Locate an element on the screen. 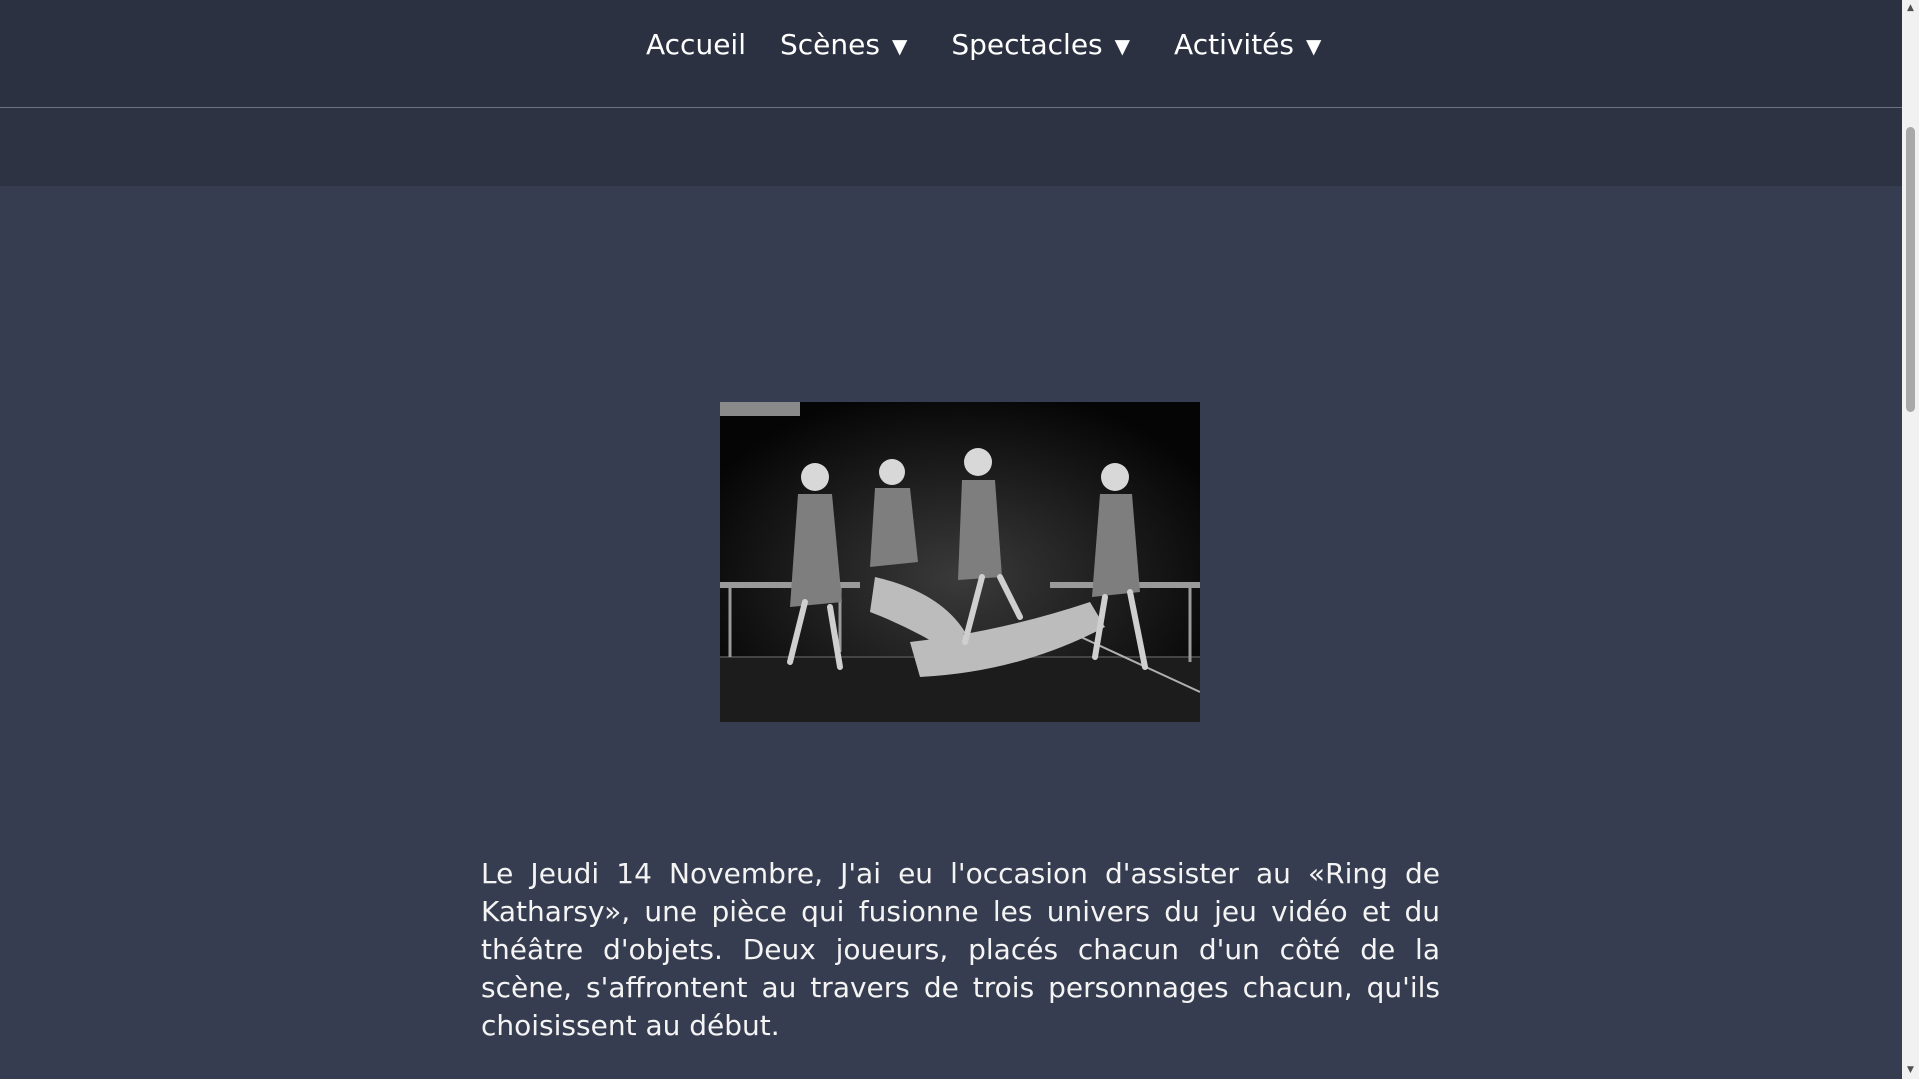 The image size is (1919, 1079). nav-label-spectacles: Spectacles is located at coordinates (1027, 44).